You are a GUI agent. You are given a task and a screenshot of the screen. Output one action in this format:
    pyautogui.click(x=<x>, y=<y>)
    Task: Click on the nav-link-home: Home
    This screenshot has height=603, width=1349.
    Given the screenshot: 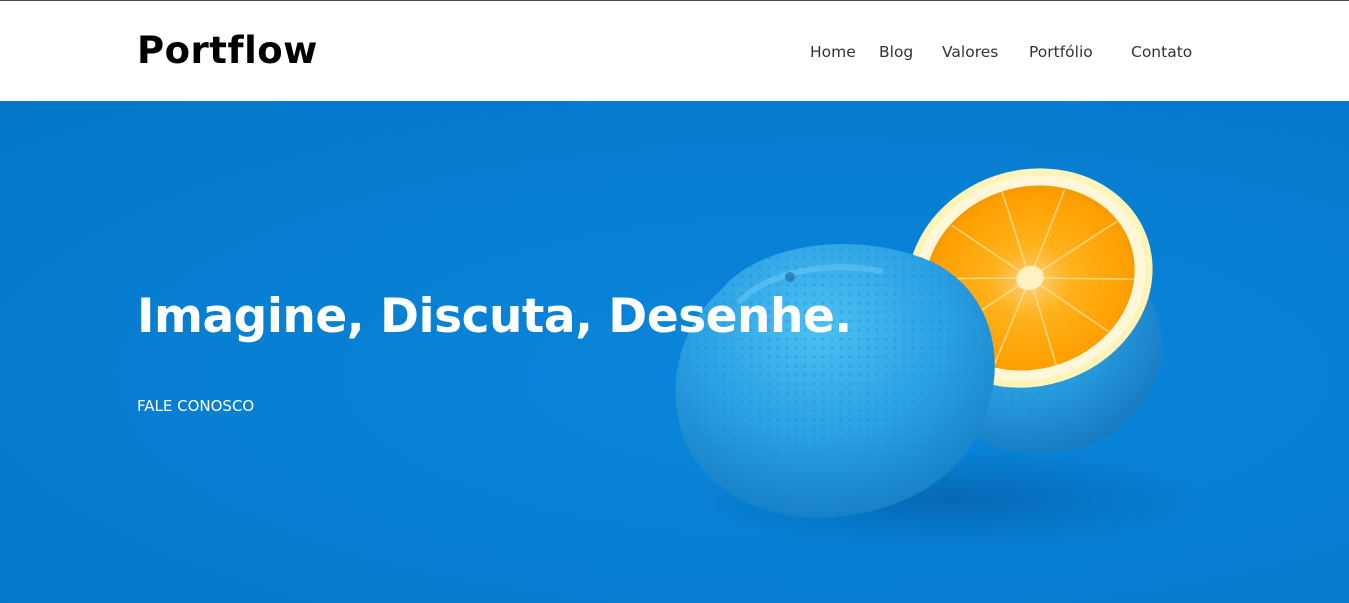 What is the action you would take?
    pyautogui.click(x=833, y=52)
    